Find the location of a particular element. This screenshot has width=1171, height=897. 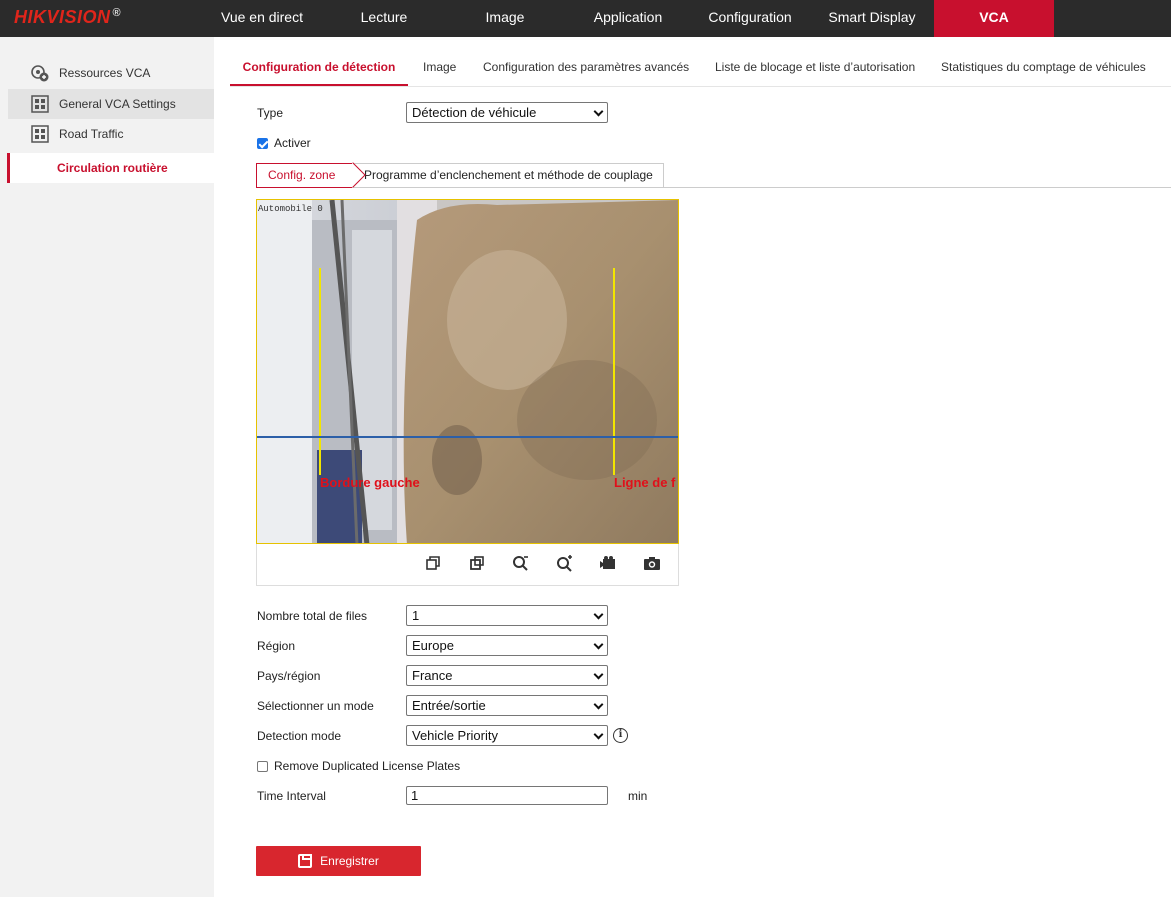

zoom-out-icon is located at coordinates (520, 563).